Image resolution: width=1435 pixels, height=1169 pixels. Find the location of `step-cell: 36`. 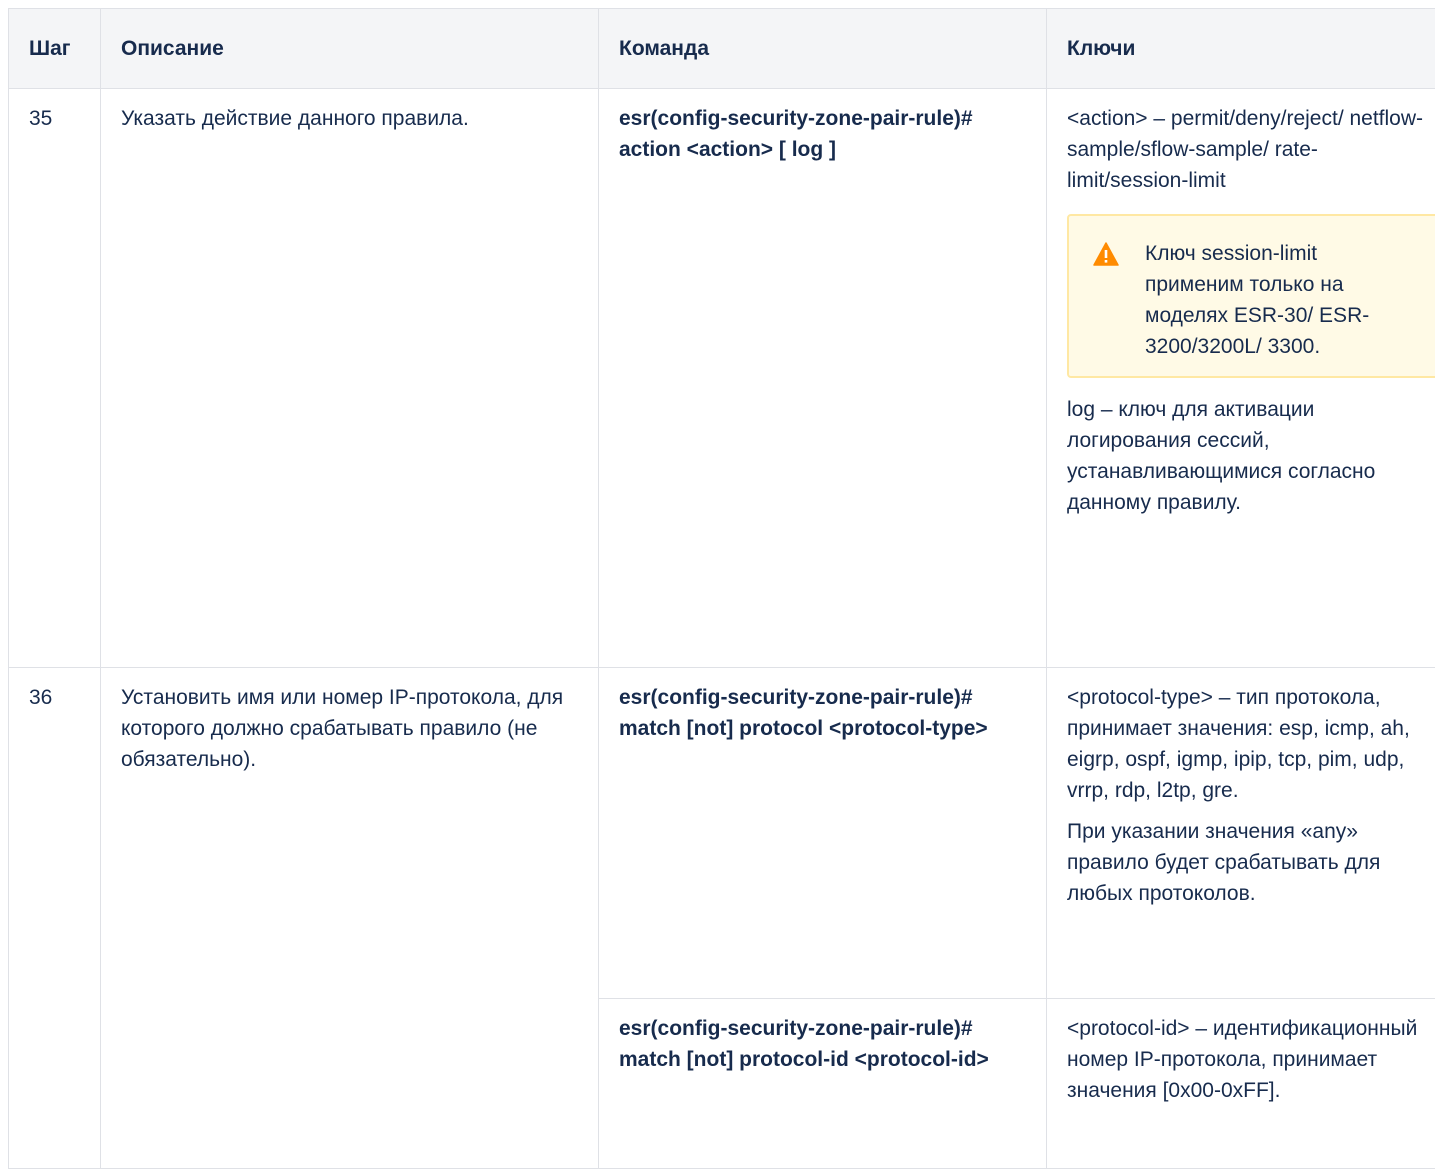

step-cell: 36 is located at coordinates (55, 918).